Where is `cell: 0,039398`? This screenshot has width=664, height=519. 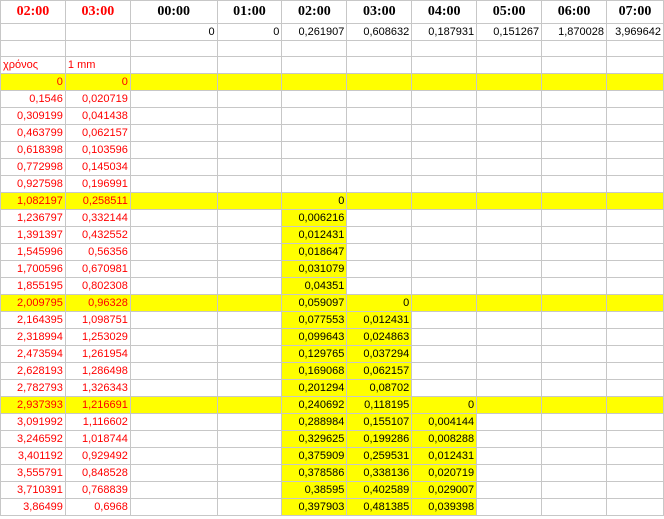 cell: 0,039398 is located at coordinates (444, 507).